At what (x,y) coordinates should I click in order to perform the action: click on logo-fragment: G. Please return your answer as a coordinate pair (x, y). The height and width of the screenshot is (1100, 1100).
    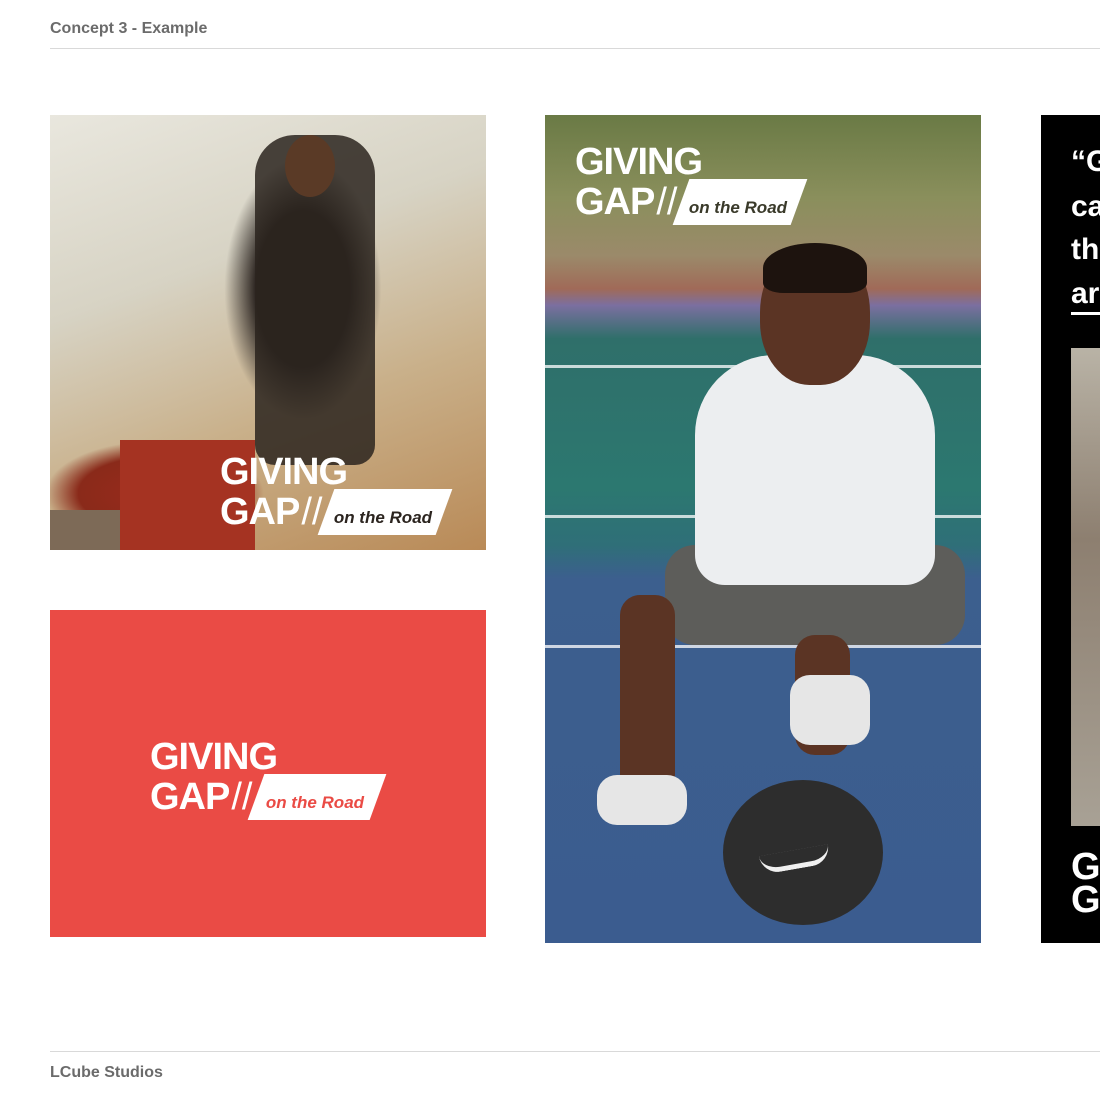
    Looking at the image, I should click on (1085, 900).